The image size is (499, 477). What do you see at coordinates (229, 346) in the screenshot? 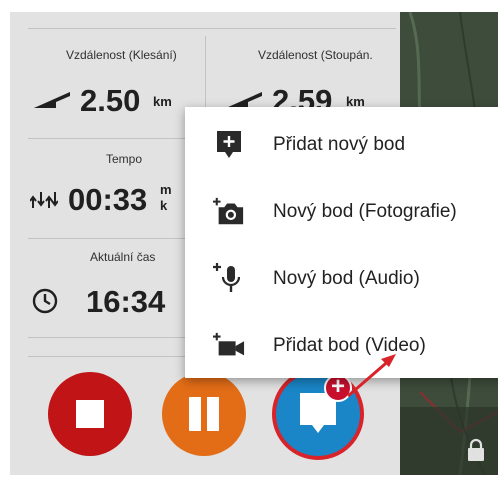
I see `add-video-icon` at bounding box center [229, 346].